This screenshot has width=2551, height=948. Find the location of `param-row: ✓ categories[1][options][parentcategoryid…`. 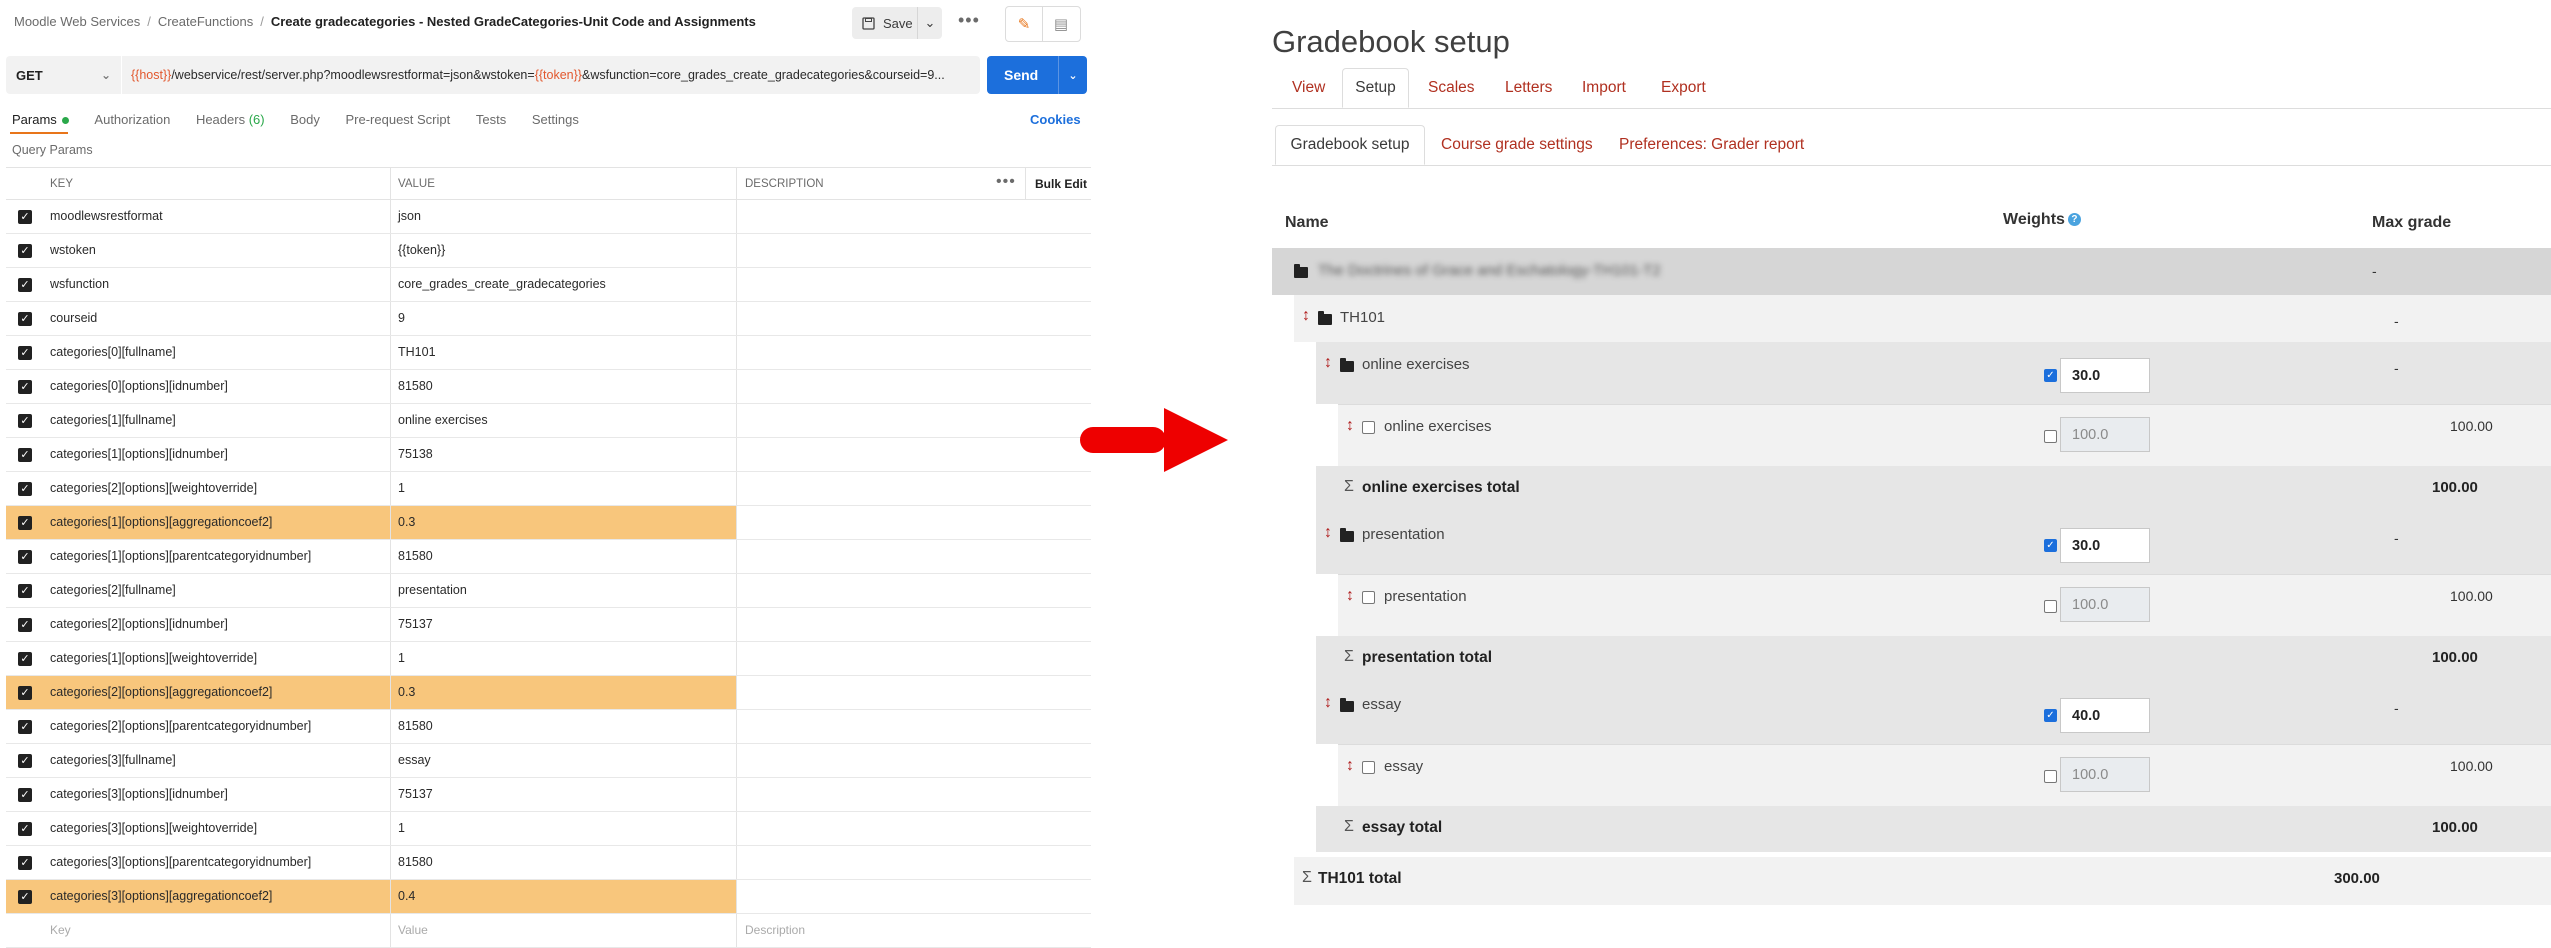

param-row: ✓ categories[1][options][parentcategoryid… is located at coordinates (548, 557).